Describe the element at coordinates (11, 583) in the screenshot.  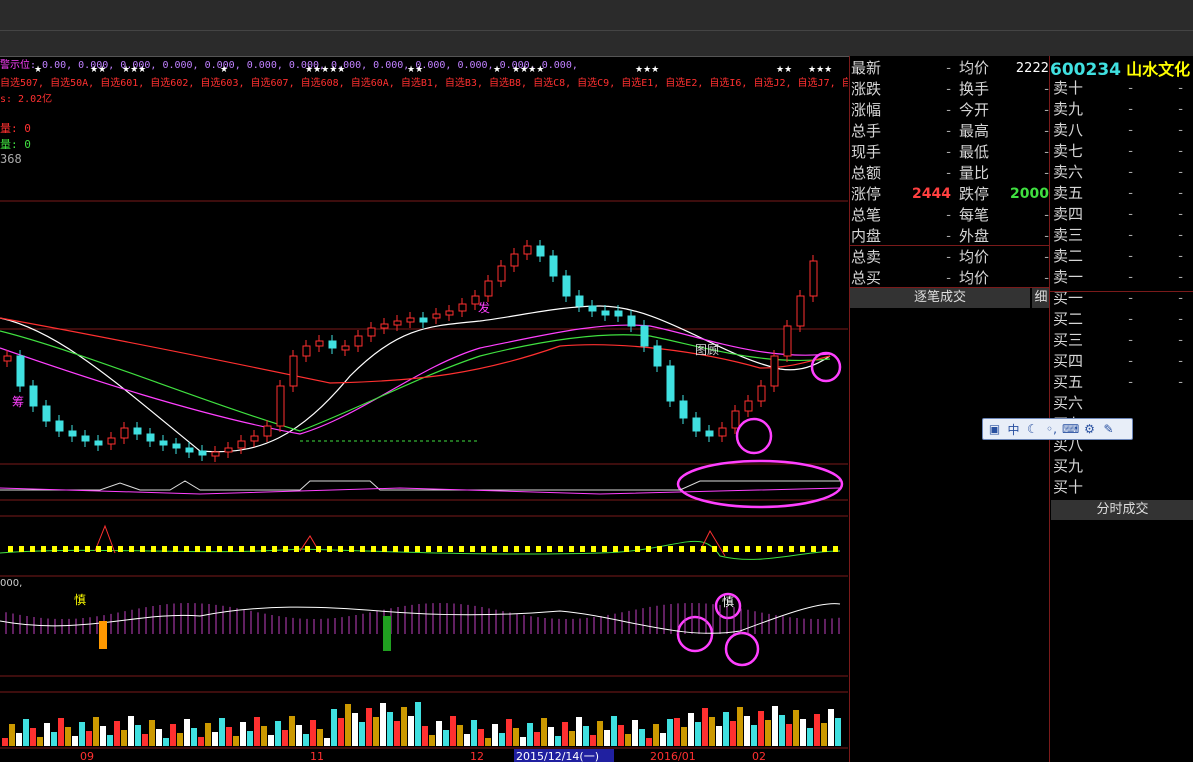
I see `label-zero: 000,` at that location.